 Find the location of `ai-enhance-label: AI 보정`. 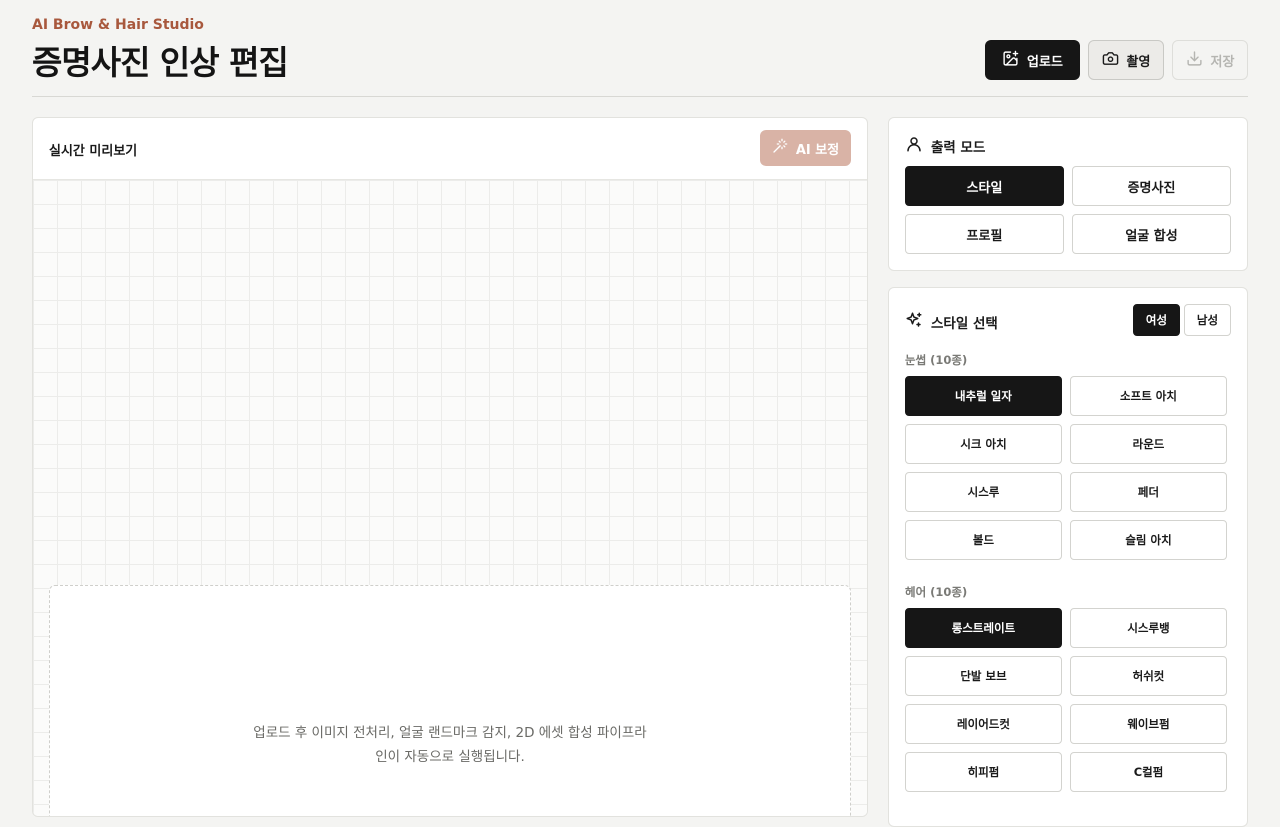

ai-enhance-label: AI 보정 is located at coordinates (817, 150).